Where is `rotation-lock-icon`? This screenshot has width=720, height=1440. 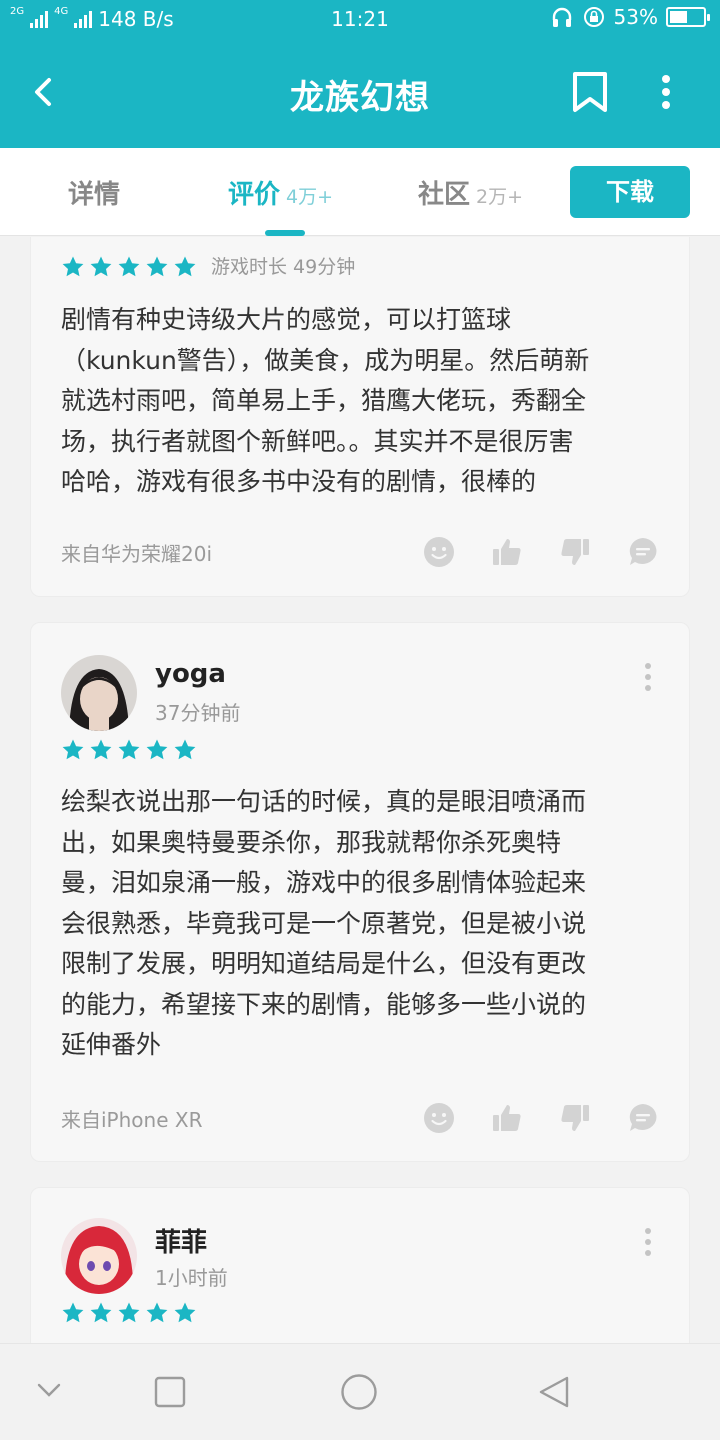
rotation-lock-icon is located at coordinates (593, 17).